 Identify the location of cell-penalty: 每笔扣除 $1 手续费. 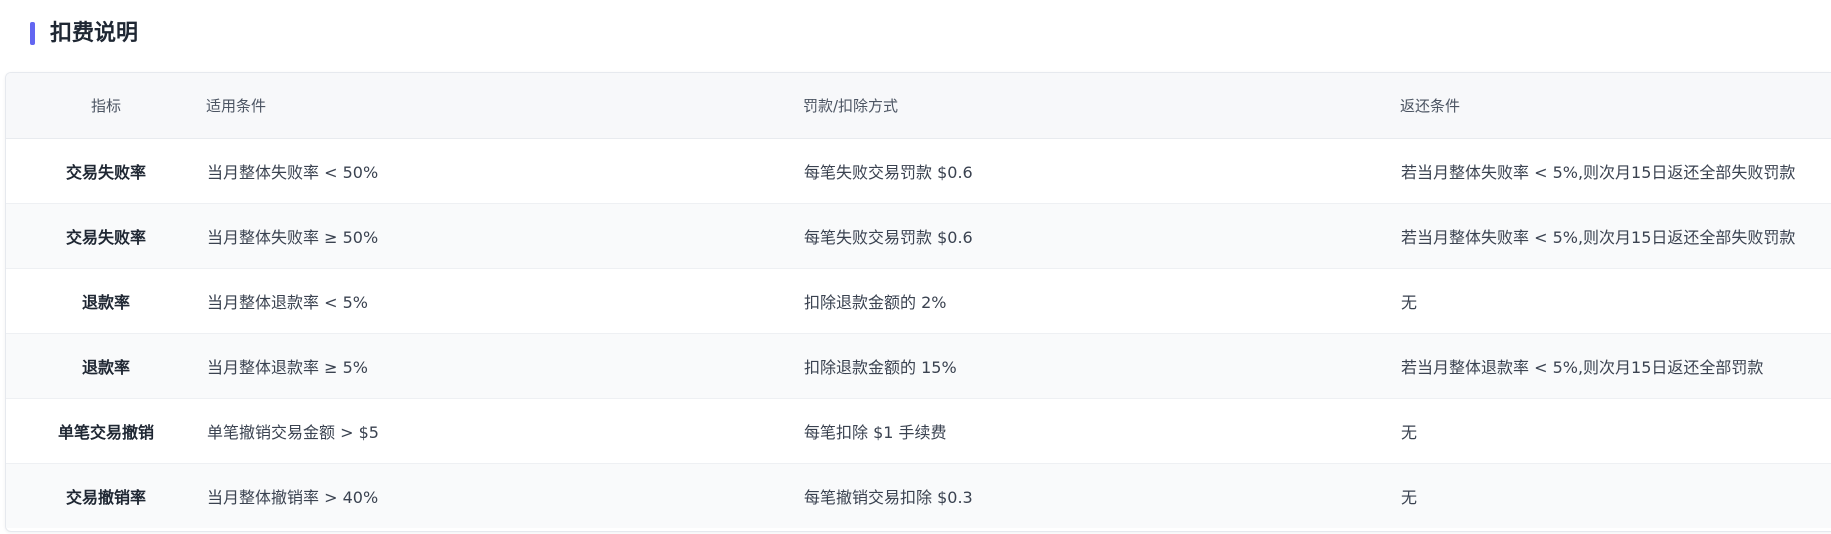
(1101, 431).